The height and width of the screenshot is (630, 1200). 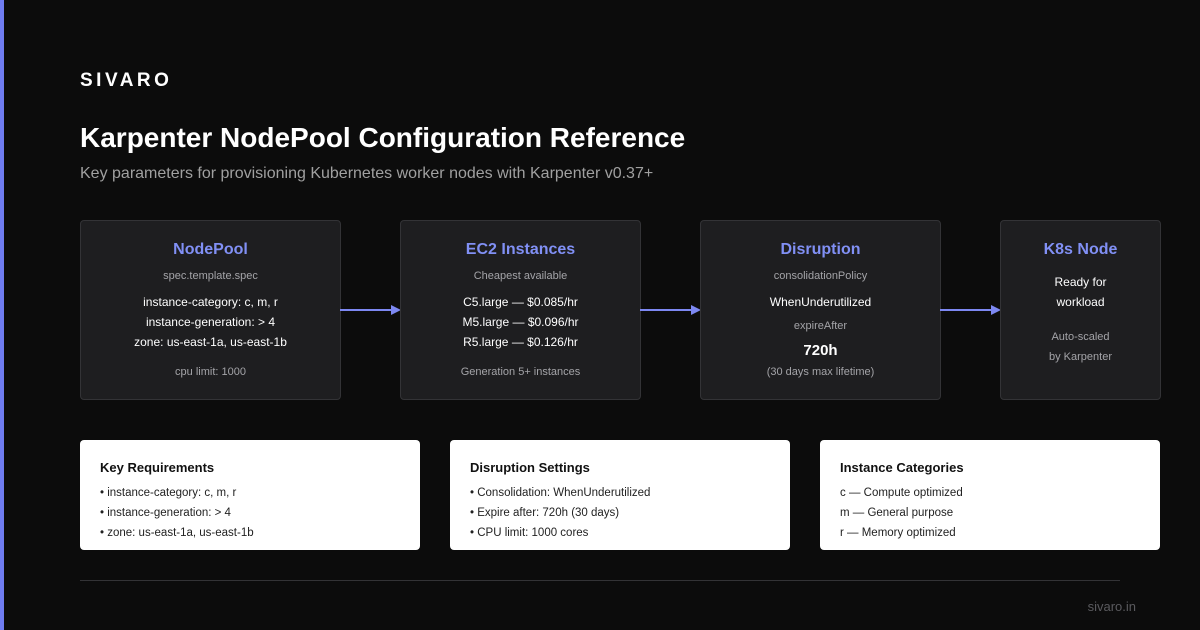 I want to click on card-title: Key Requirements, so click(x=157, y=467).